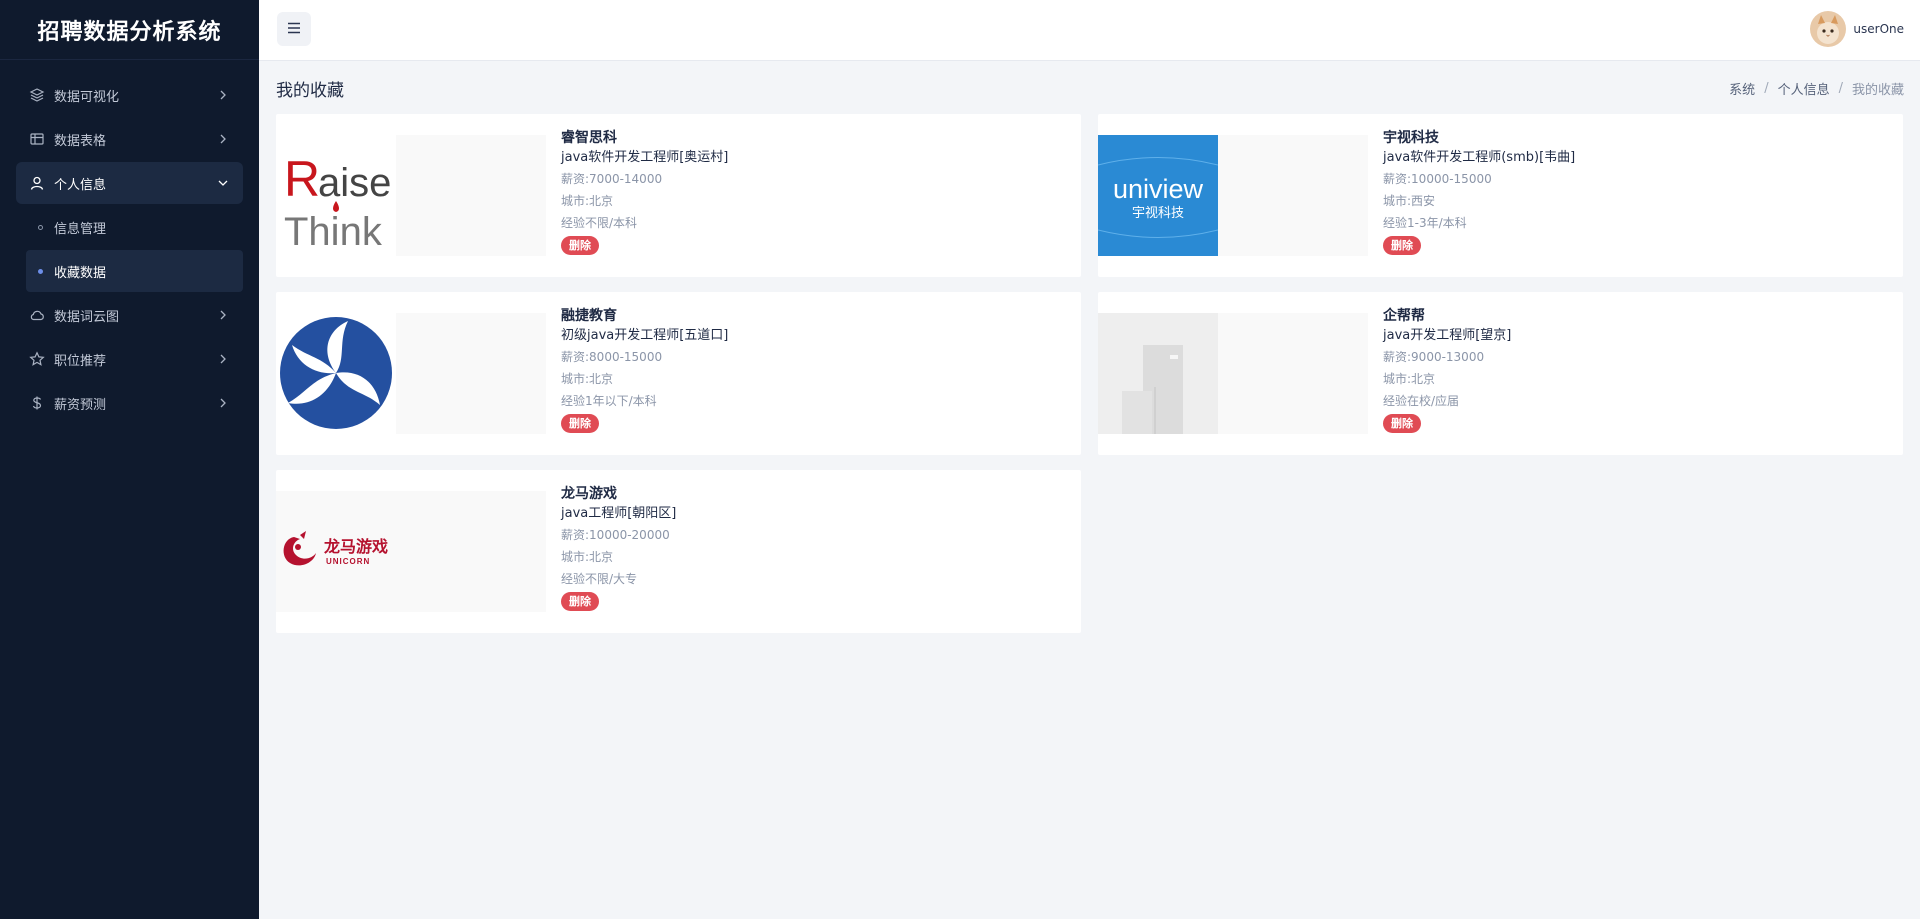 The width and height of the screenshot is (1920, 919). I want to click on username: userOne, so click(1878, 29).